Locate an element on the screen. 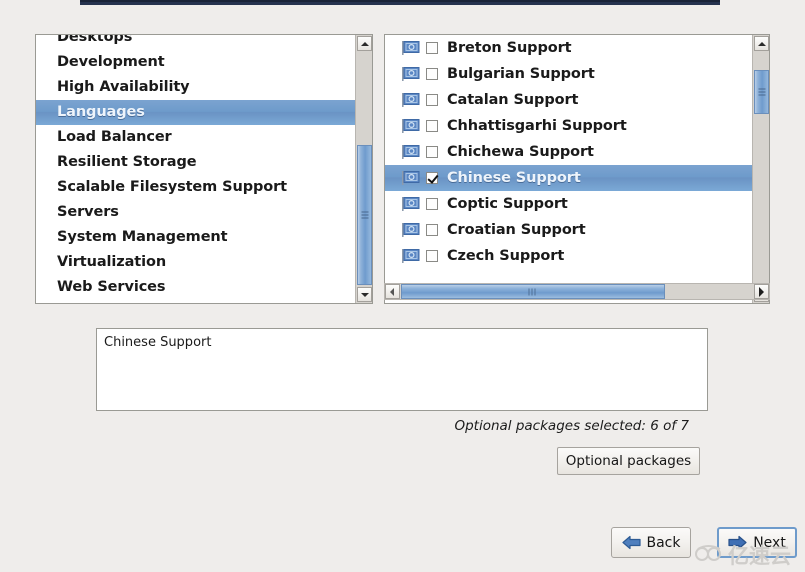 This screenshot has width=805, height=572. back-button-label: Back is located at coordinates (663, 542).